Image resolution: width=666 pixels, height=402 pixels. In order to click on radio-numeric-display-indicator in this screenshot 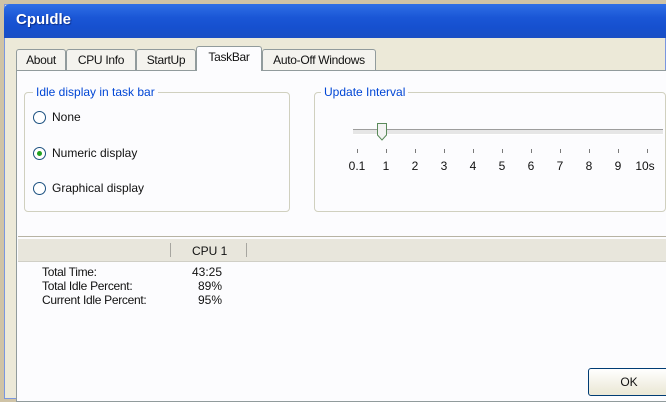, I will do `click(39, 153)`.